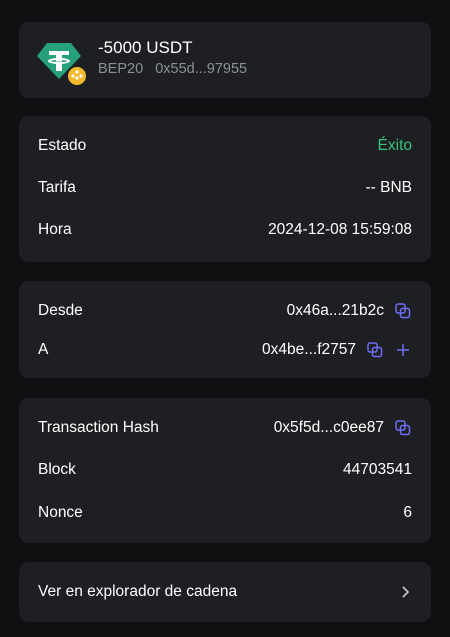 This screenshot has height=637, width=450. What do you see at coordinates (403, 350) in the screenshot?
I see `add-contact-icon` at bounding box center [403, 350].